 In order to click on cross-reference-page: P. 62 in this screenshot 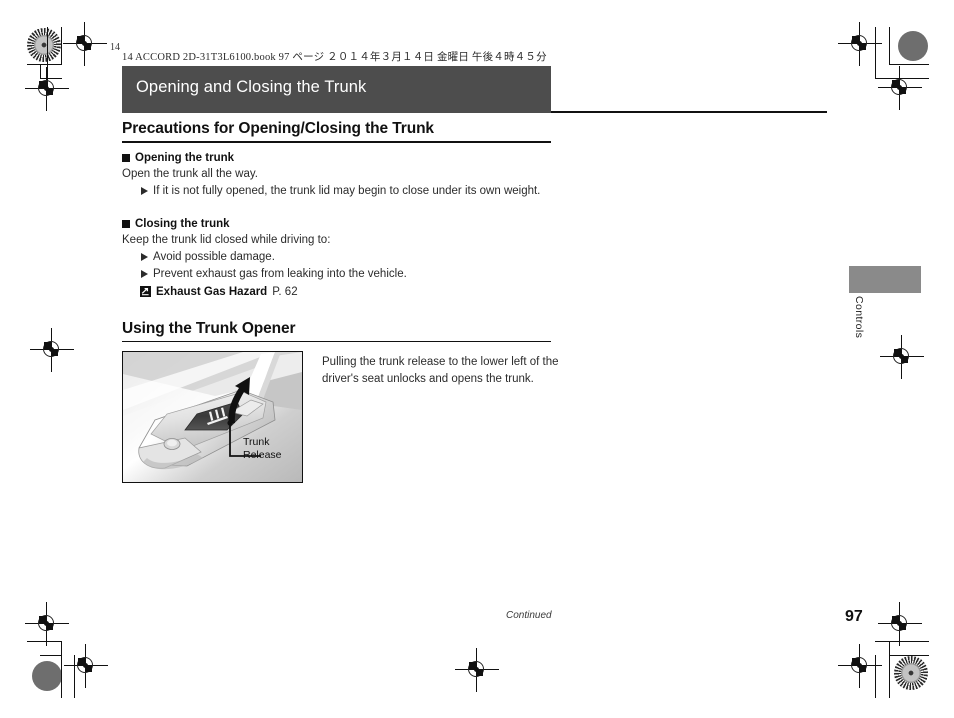, I will do `click(285, 291)`.